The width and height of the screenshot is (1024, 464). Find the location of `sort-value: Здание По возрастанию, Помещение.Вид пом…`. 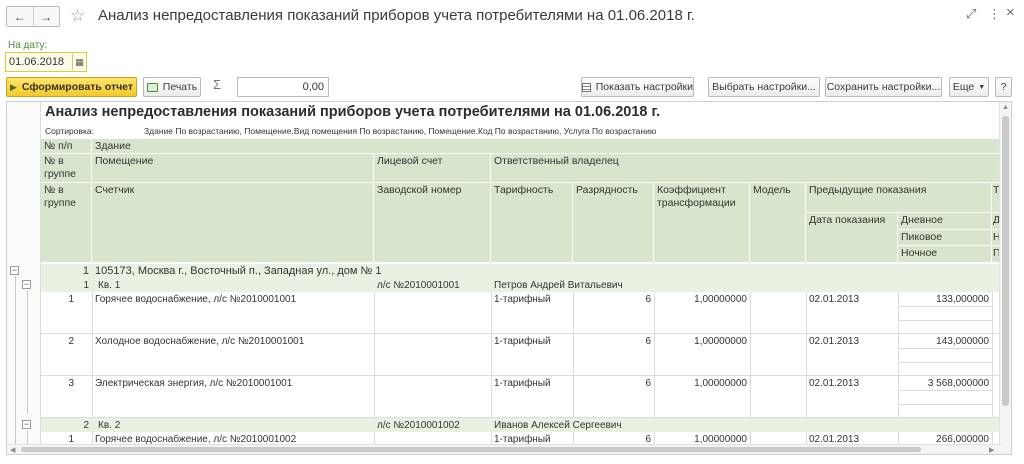

sort-value: Здание По возрастанию, Помещение.Вид пом… is located at coordinates (400, 131).